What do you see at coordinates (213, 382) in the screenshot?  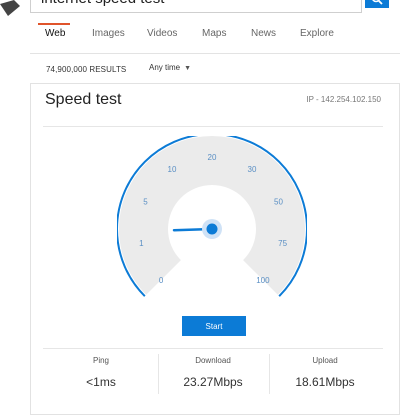 I see `download-value: 23.27Mbps` at bounding box center [213, 382].